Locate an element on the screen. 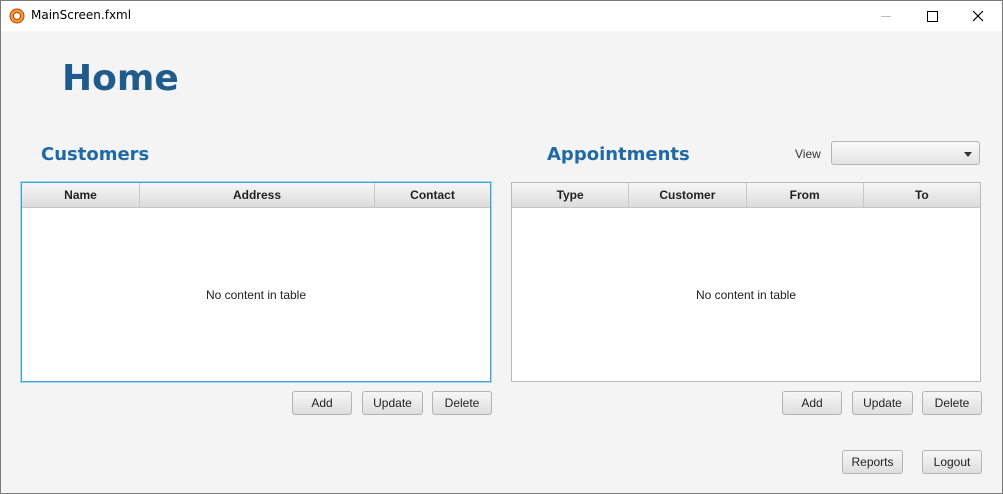 The image size is (1003, 494). close-button is located at coordinates (978, 16).